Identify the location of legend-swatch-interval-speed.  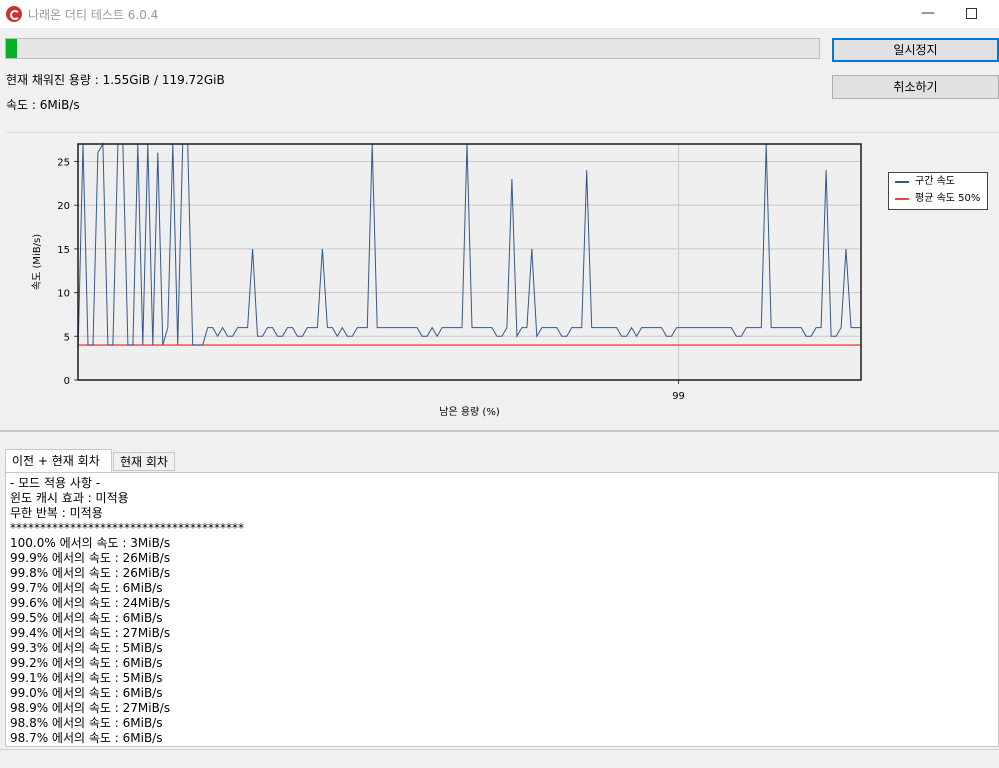
(902, 182).